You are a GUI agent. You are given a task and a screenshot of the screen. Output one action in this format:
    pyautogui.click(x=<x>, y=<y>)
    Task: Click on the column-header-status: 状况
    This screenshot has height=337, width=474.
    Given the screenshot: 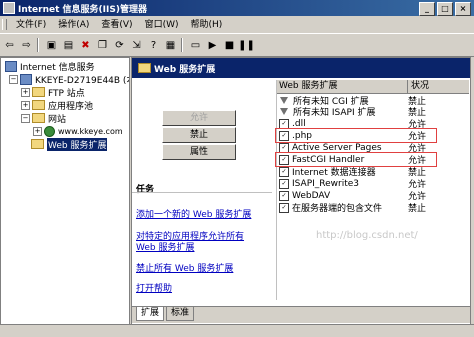 What is the action you would take?
    pyautogui.click(x=418, y=86)
    